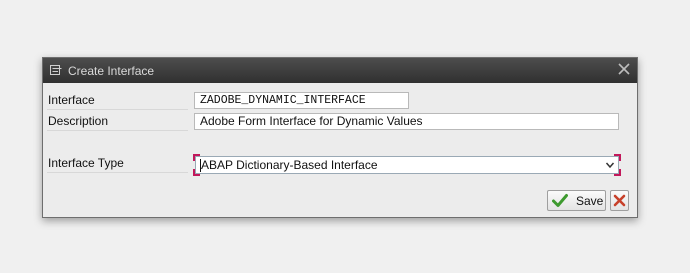  What do you see at coordinates (301, 100) in the screenshot?
I see `interface-name-field: ZADOBE_DYNAMIC_INTERFACE` at bounding box center [301, 100].